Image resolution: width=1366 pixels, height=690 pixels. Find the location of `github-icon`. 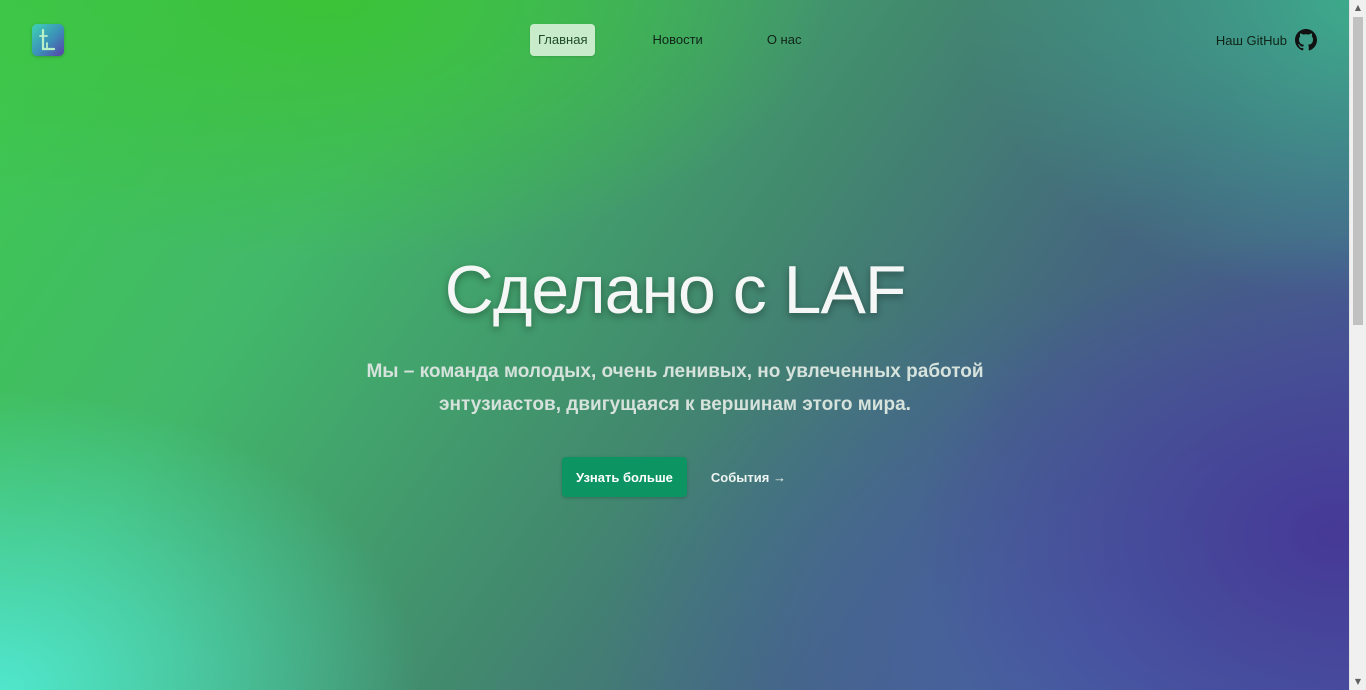

github-icon is located at coordinates (1306, 40).